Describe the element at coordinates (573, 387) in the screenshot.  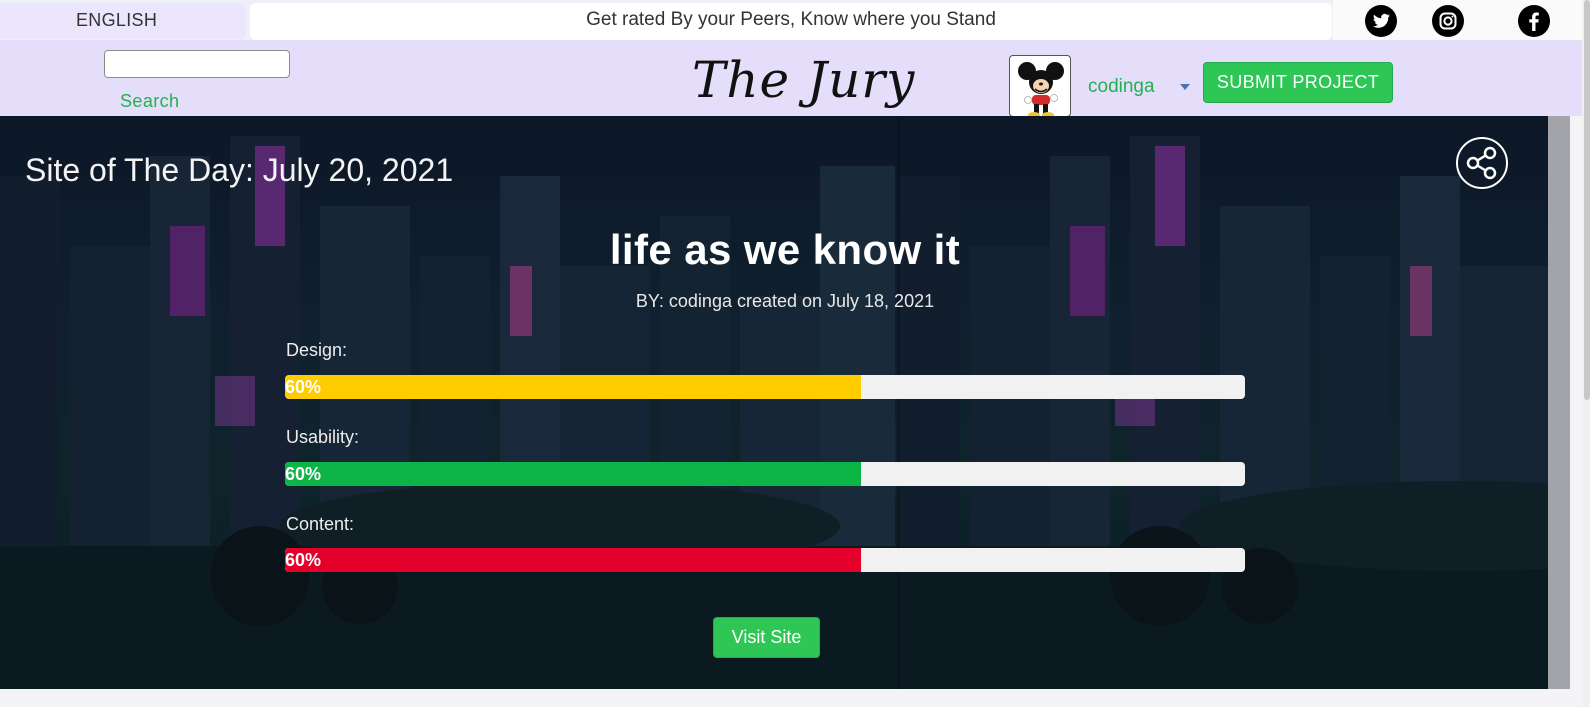
I see `design-progress-fill` at that location.